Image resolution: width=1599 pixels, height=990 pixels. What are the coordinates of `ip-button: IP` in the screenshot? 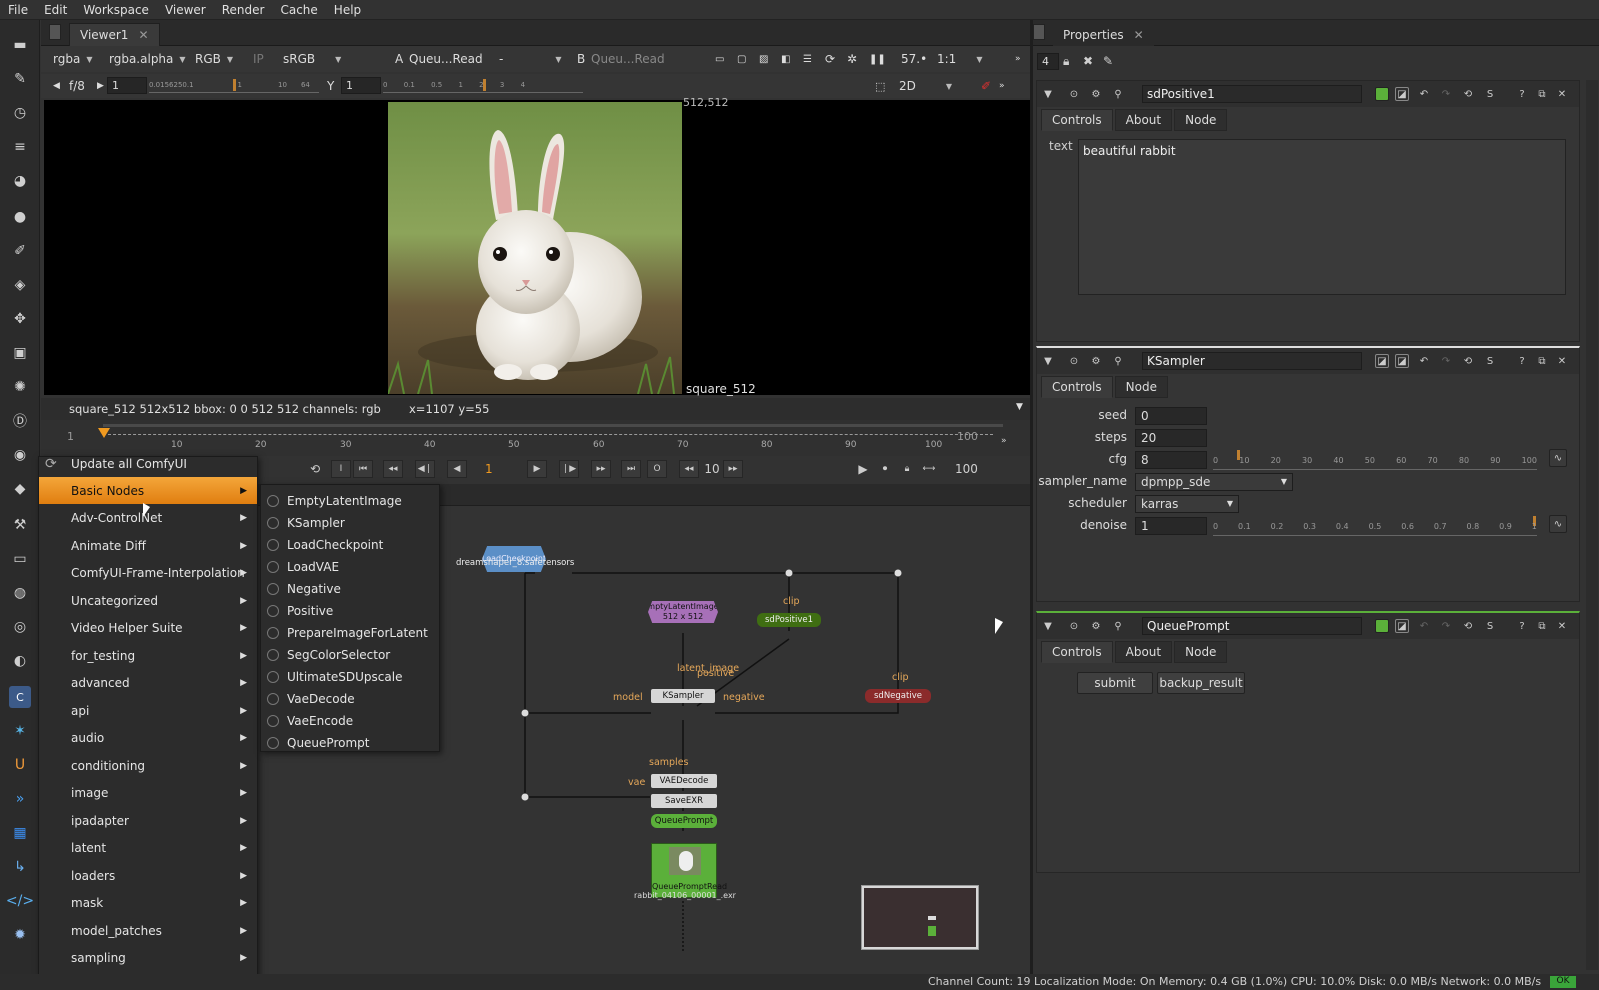 It's located at (258, 59).